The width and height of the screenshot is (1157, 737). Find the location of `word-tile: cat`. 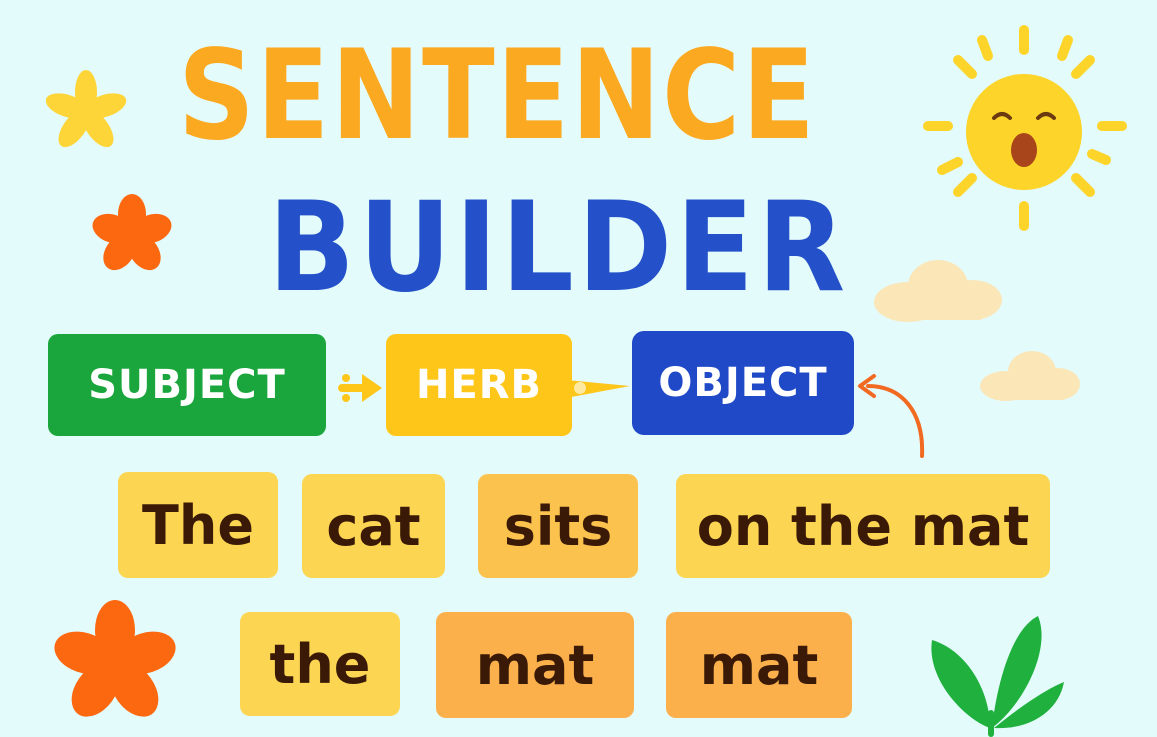

word-tile: cat is located at coordinates (373, 526).